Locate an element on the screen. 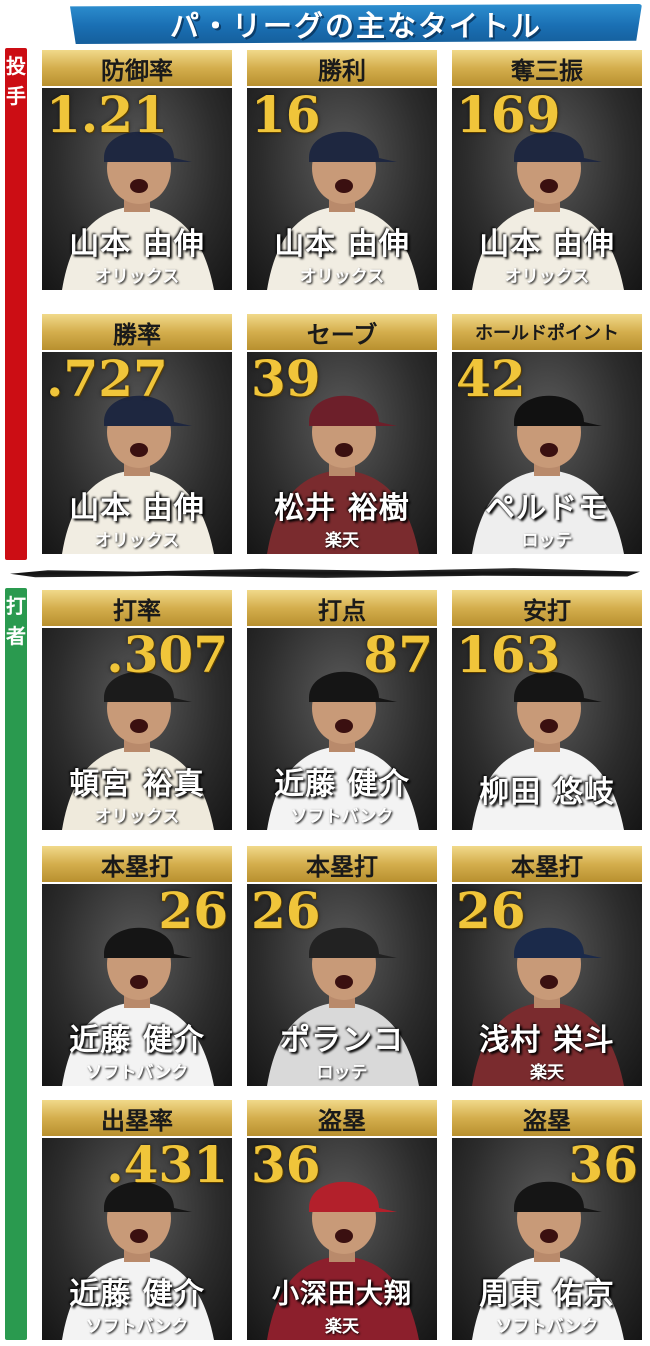 The height and width of the screenshot is (1346, 650). title-card: 本塁打 26 ポランコロッテ is located at coordinates (342, 966).